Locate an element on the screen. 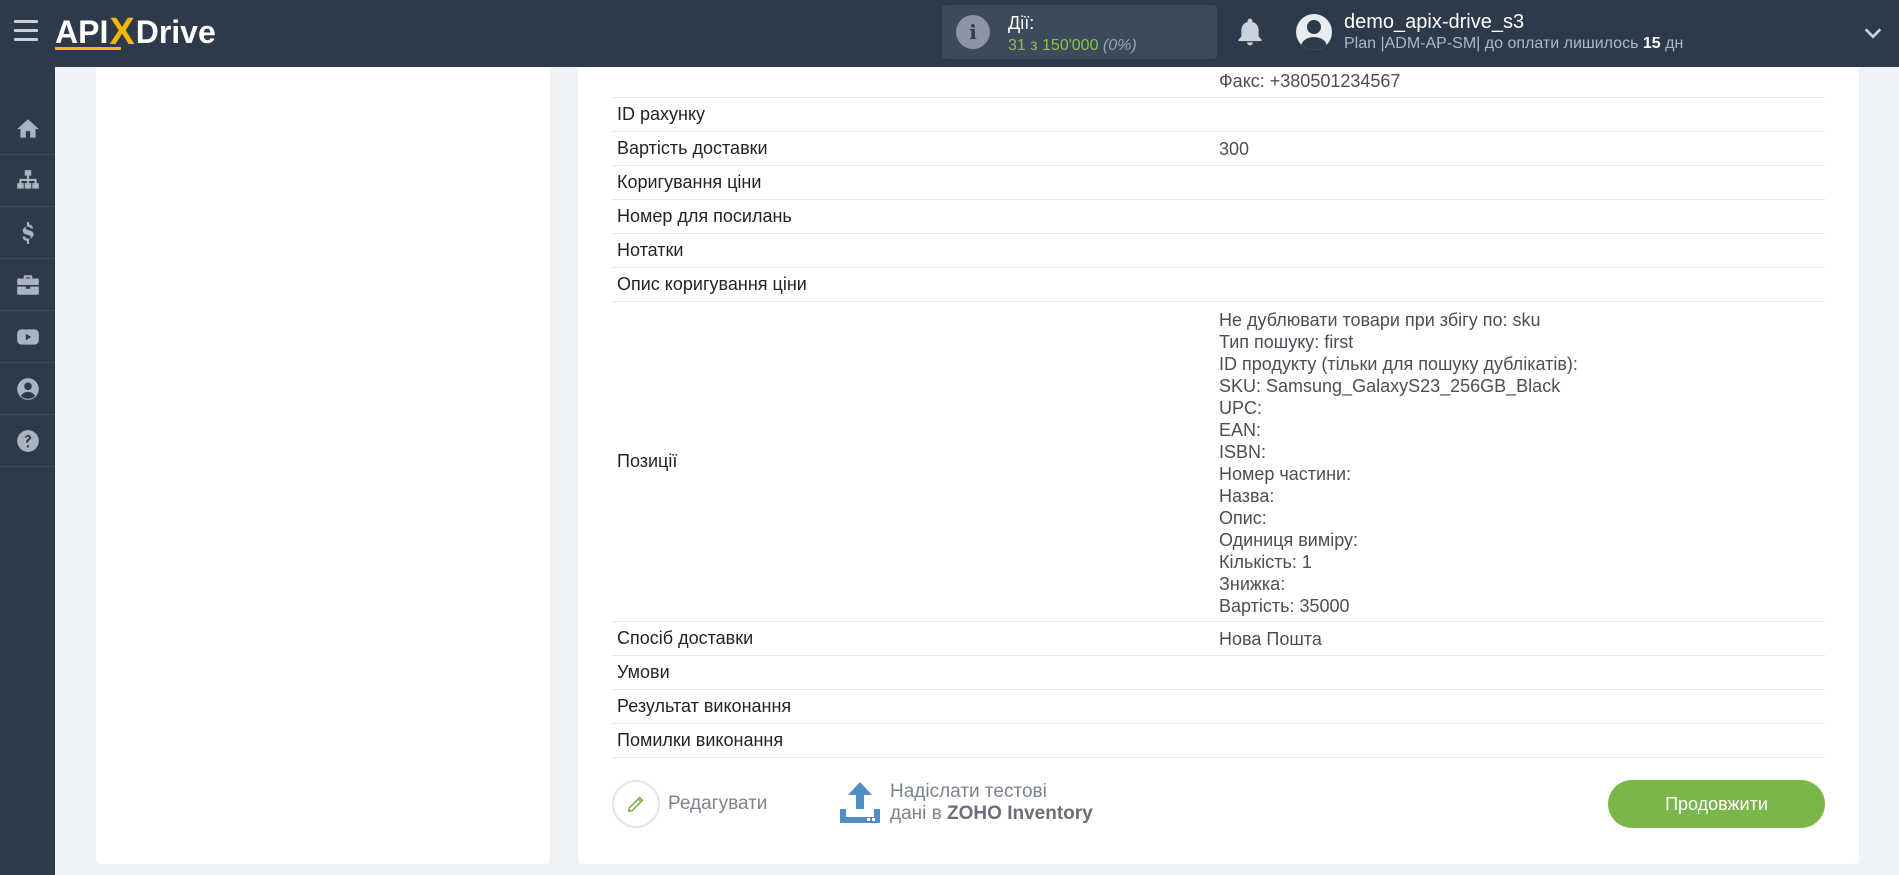 This screenshot has width=1899, height=875. field-name: Коригування ціни is located at coordinates (689, 182).